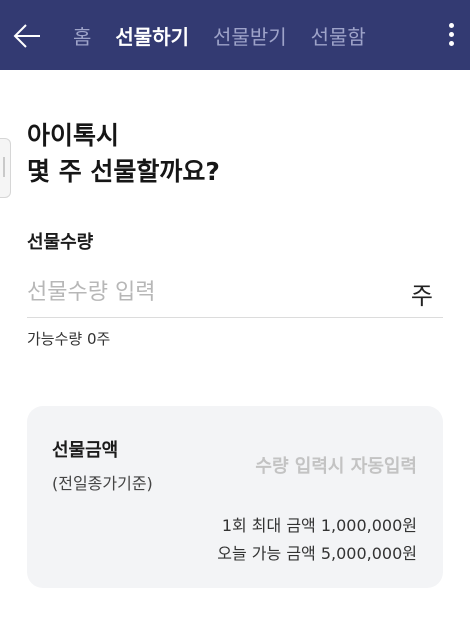 The width and height of the screenshot is (470, 620). What do you see at coordinates (73, 135) in the screenshot?
I see `stock-name: 아이톡시` at bounding box center [73, 135].